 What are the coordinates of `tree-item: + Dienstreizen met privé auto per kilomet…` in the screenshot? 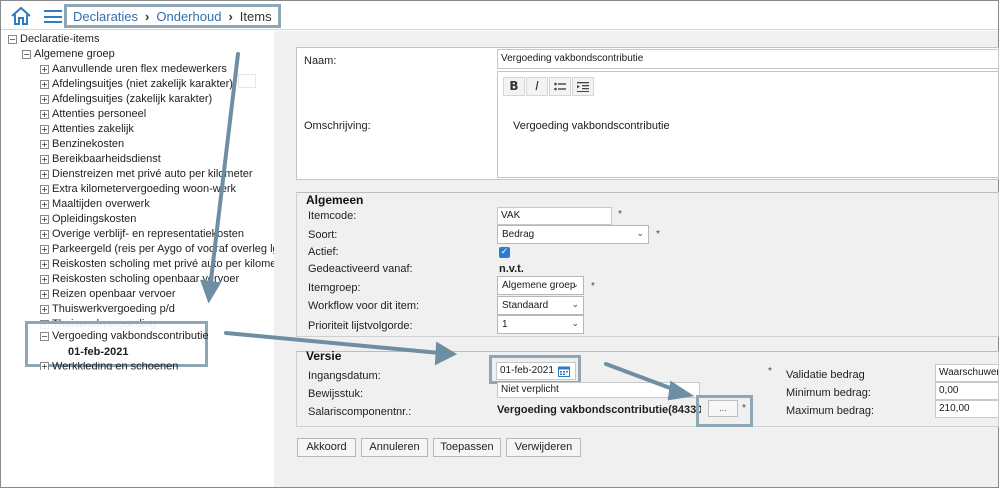 It's located at (146, 174).